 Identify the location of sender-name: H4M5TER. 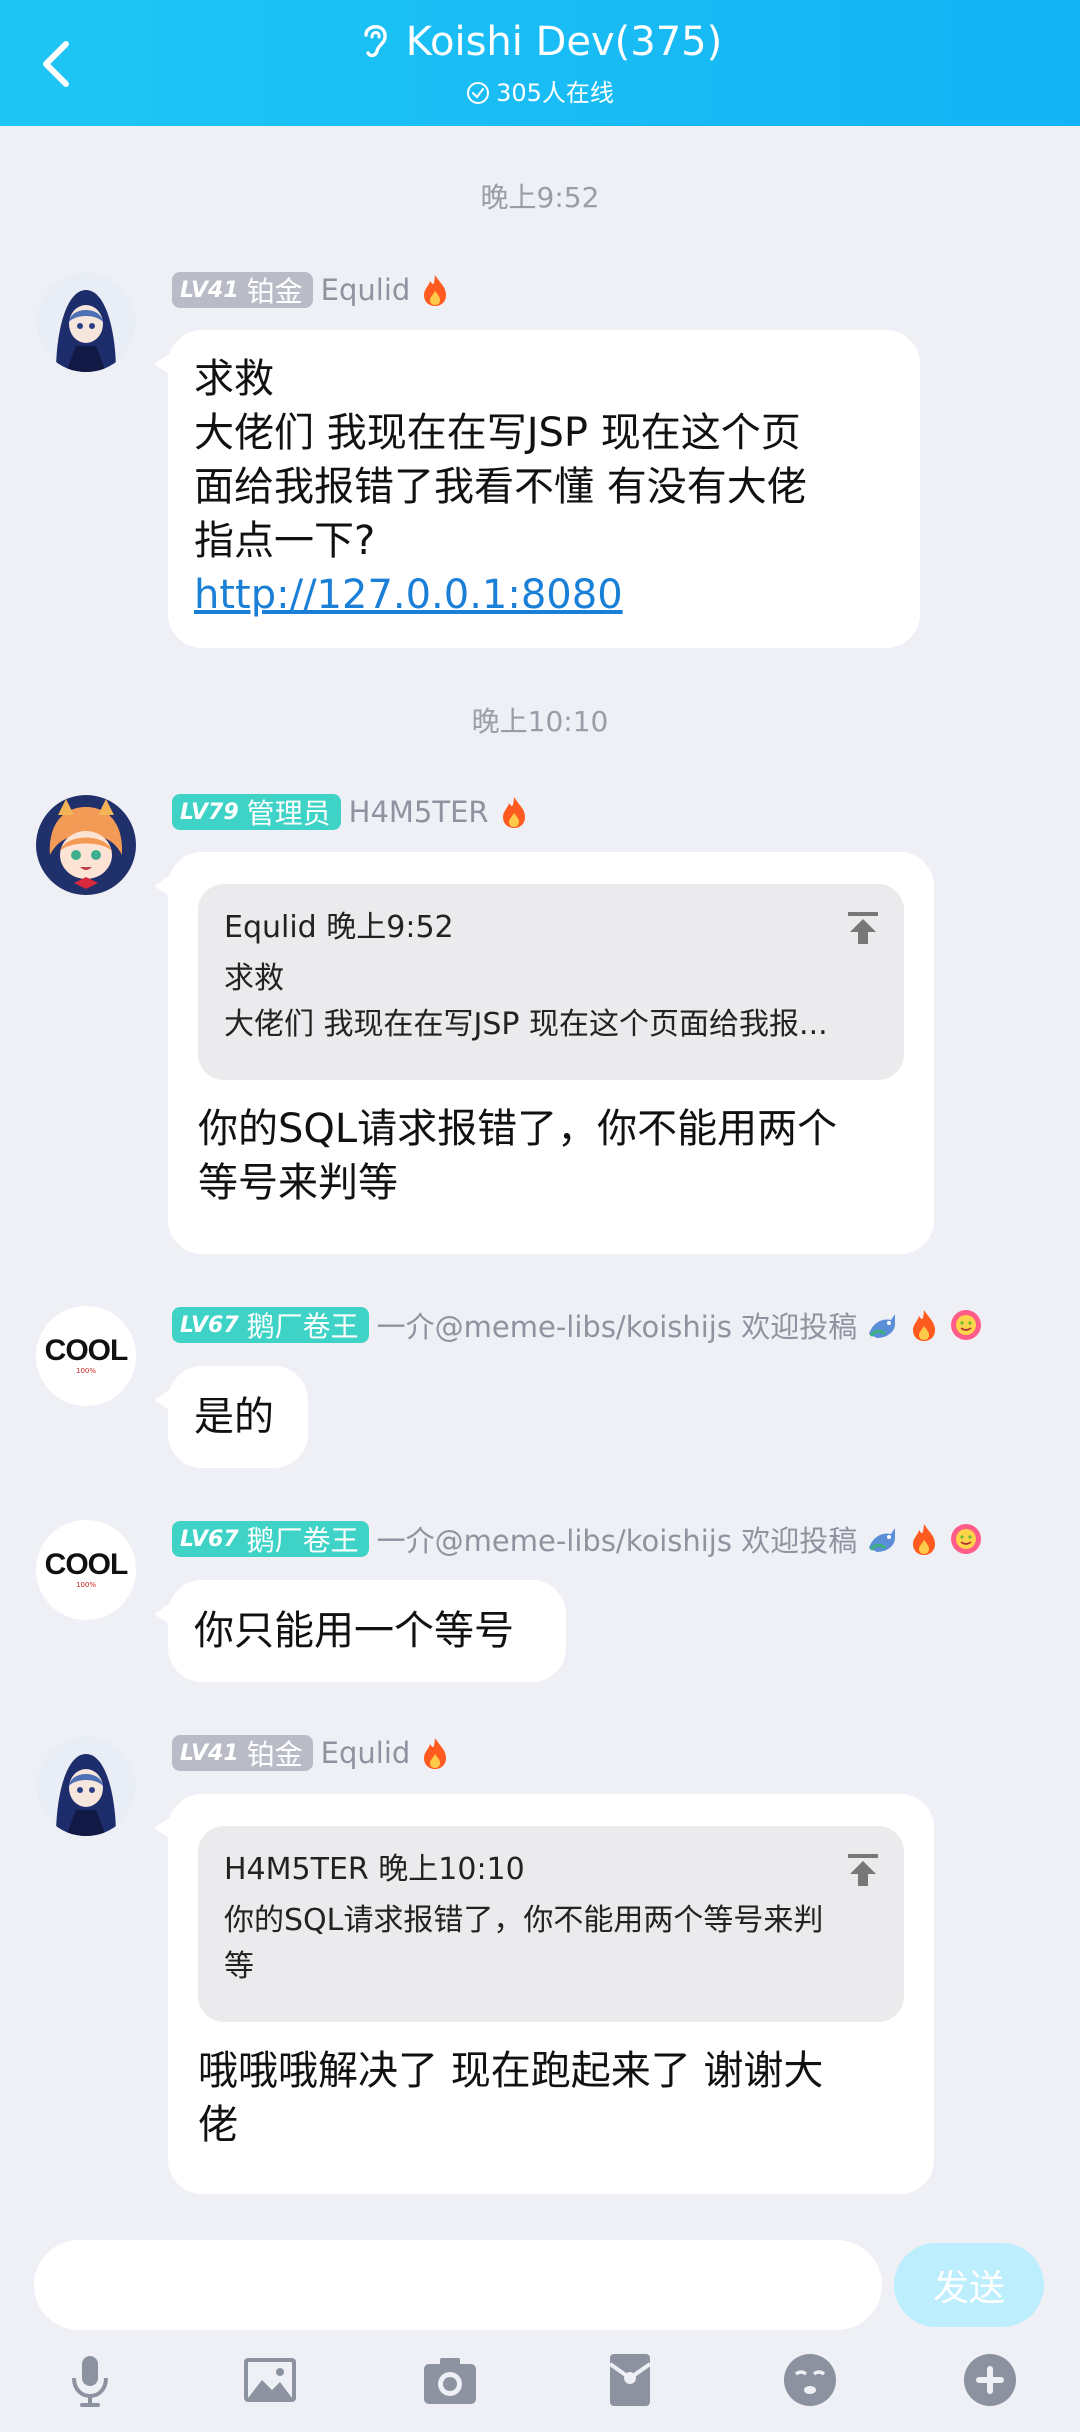
(419, 812).